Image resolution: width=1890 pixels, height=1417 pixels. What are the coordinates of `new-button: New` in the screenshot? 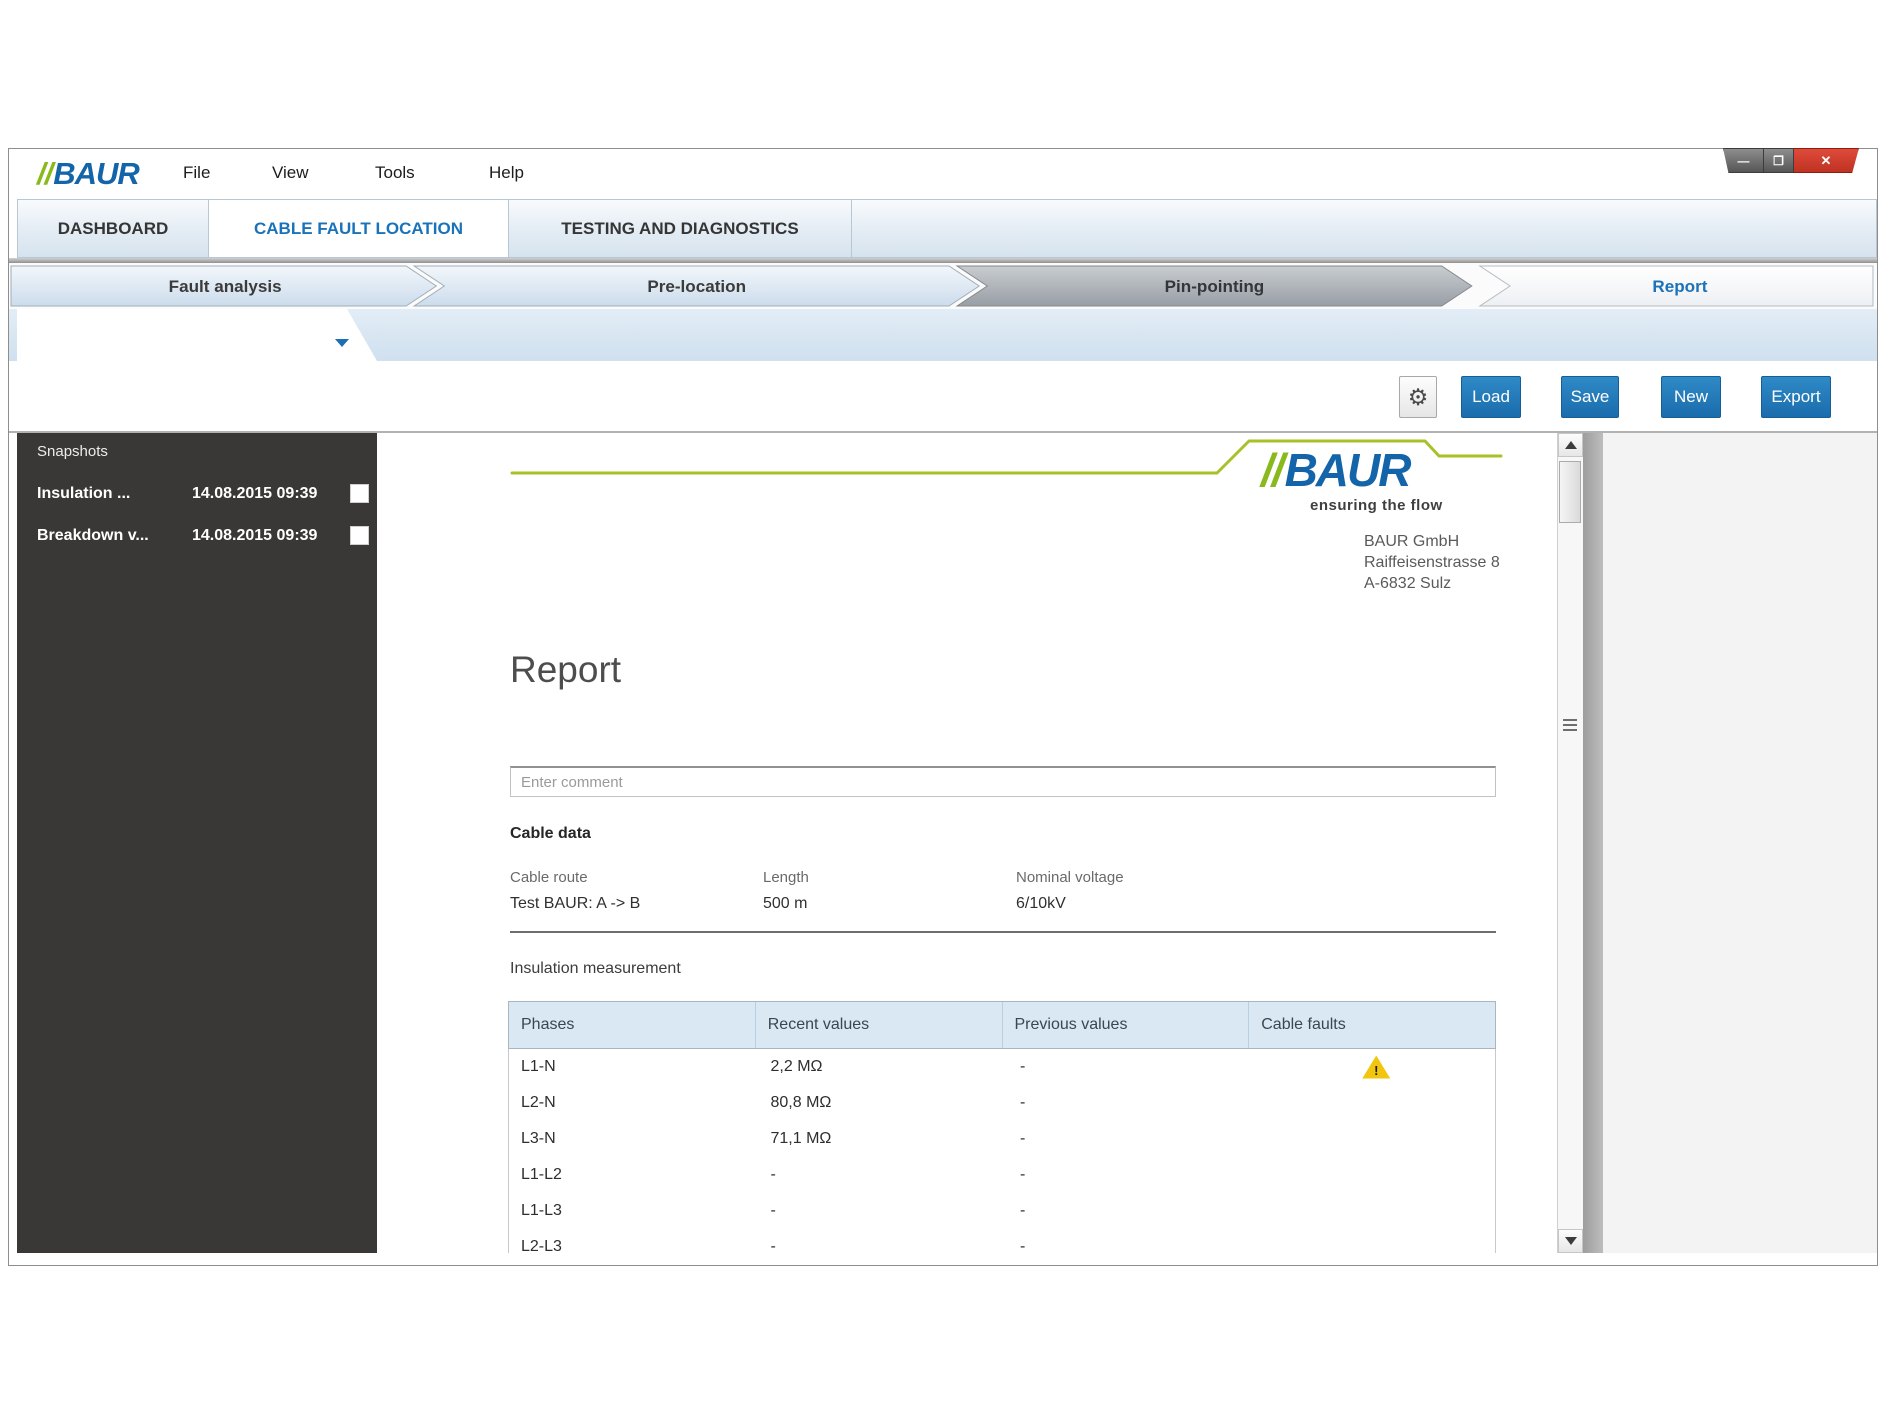 It's located at (1691, 397).